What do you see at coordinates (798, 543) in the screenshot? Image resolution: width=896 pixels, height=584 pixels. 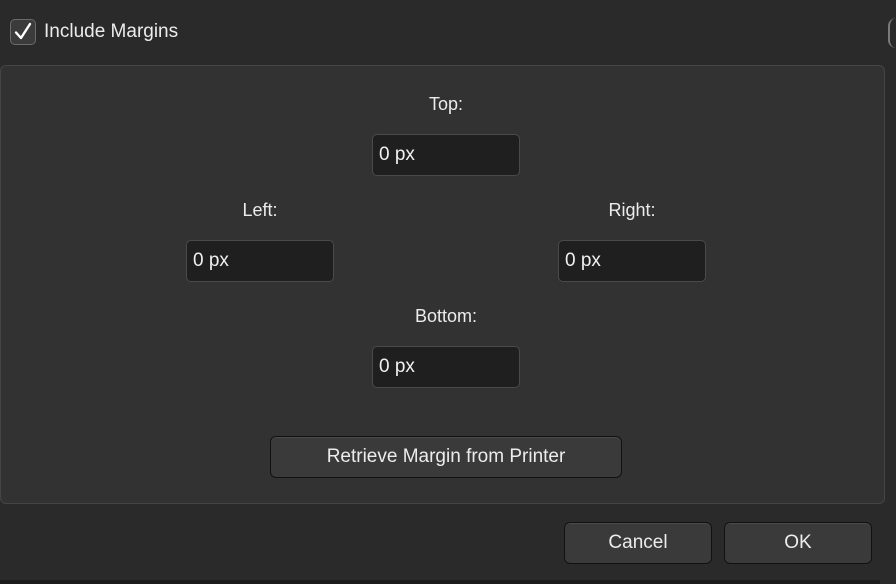 I see `ok-button: OK` at bounding box center [798, 543].